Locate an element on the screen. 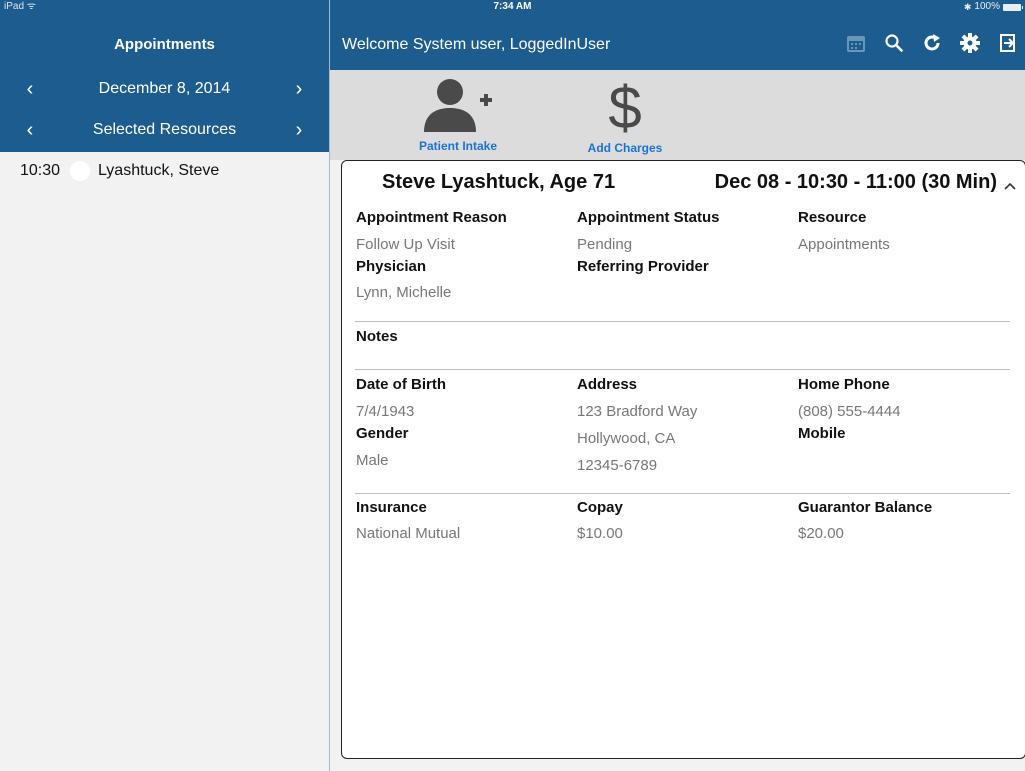 The image size is (1025, 771). date-navigator: ‹ December 8, 2014 › is located at coordinates (164, 89).